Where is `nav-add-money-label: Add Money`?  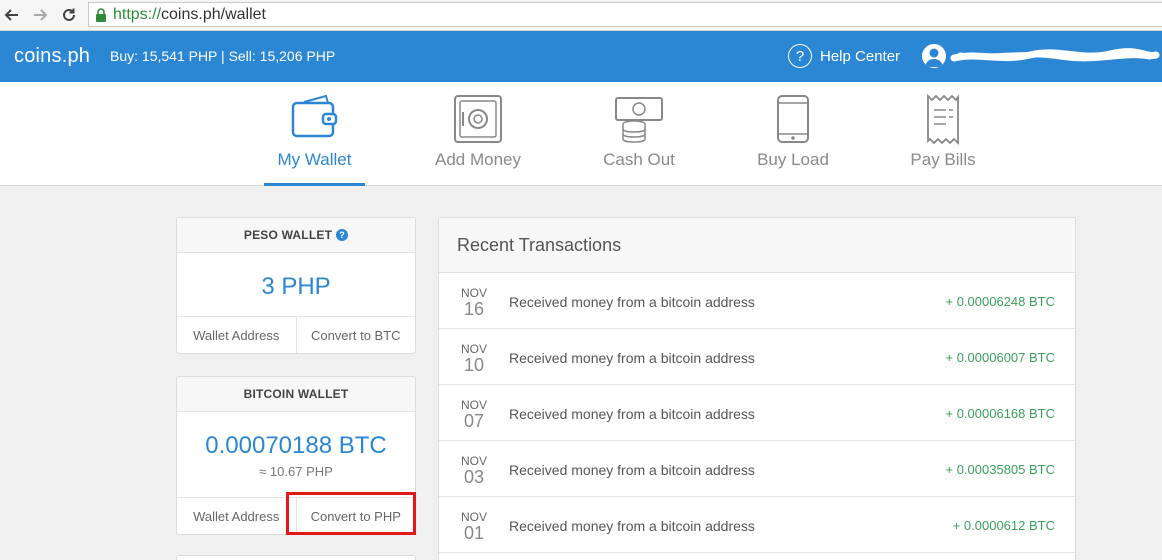 nav-add-money-label: Add Money is located at coordinates (478, 159).